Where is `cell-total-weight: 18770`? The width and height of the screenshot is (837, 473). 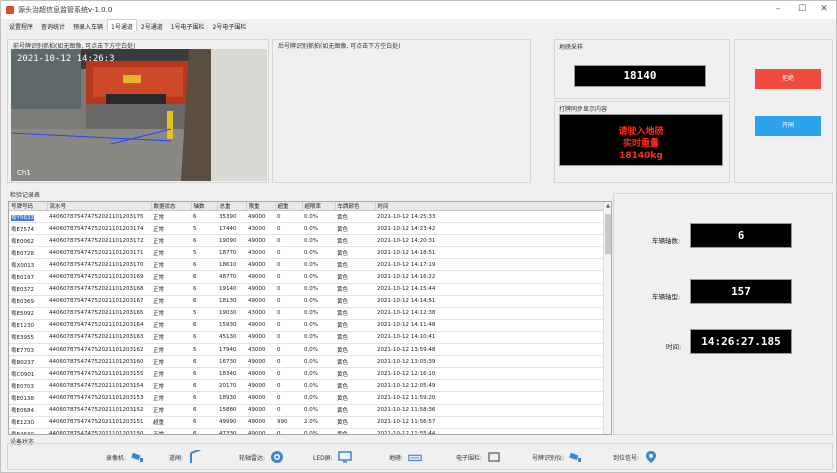
cell-total-weight: 18770 is located at coordinates (231, 253).